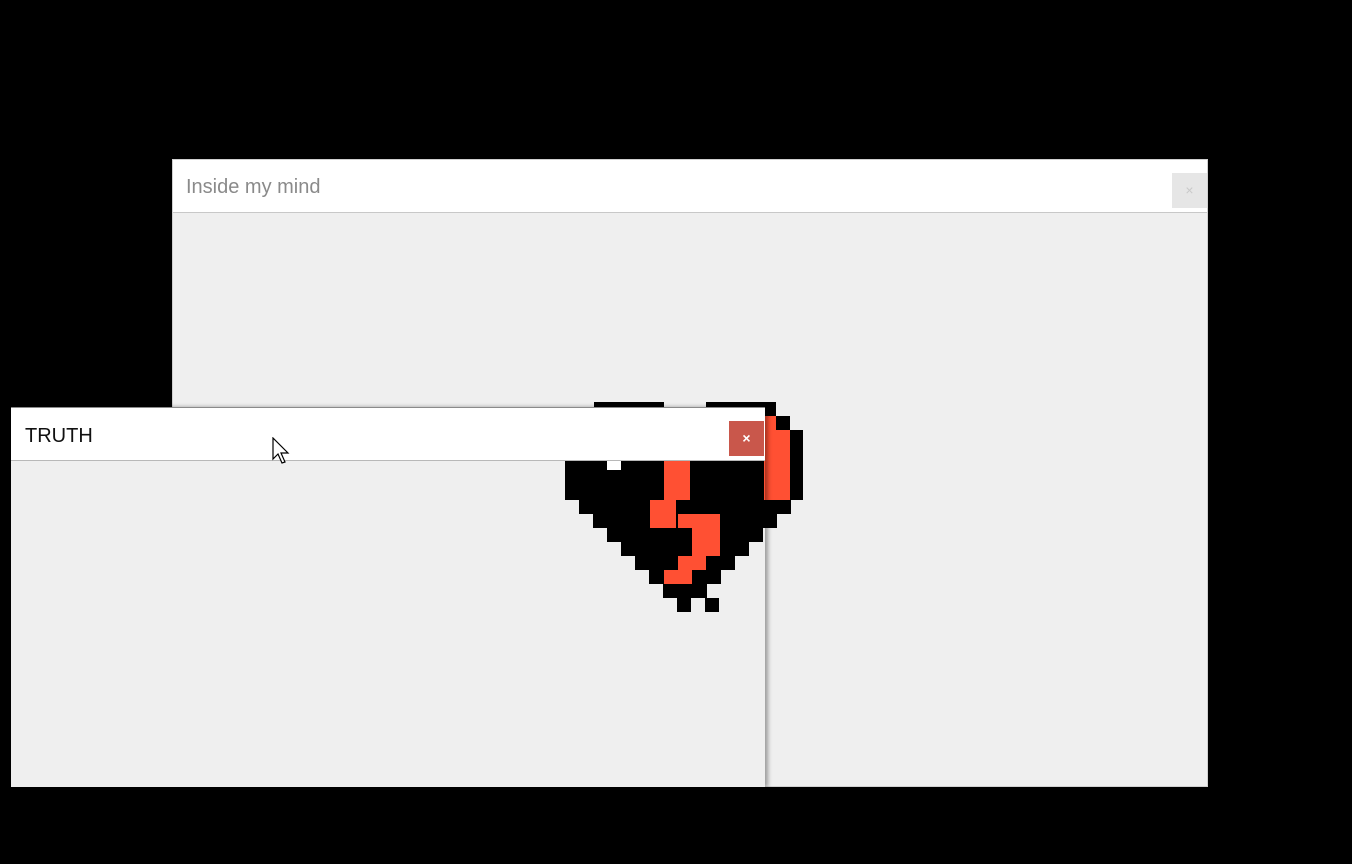 This screenshot has width=1352, height=864. Describe the element at coordinates (388, 434) in the screenshot. I see `truth-titlebar: TRUTH ×` at that location.